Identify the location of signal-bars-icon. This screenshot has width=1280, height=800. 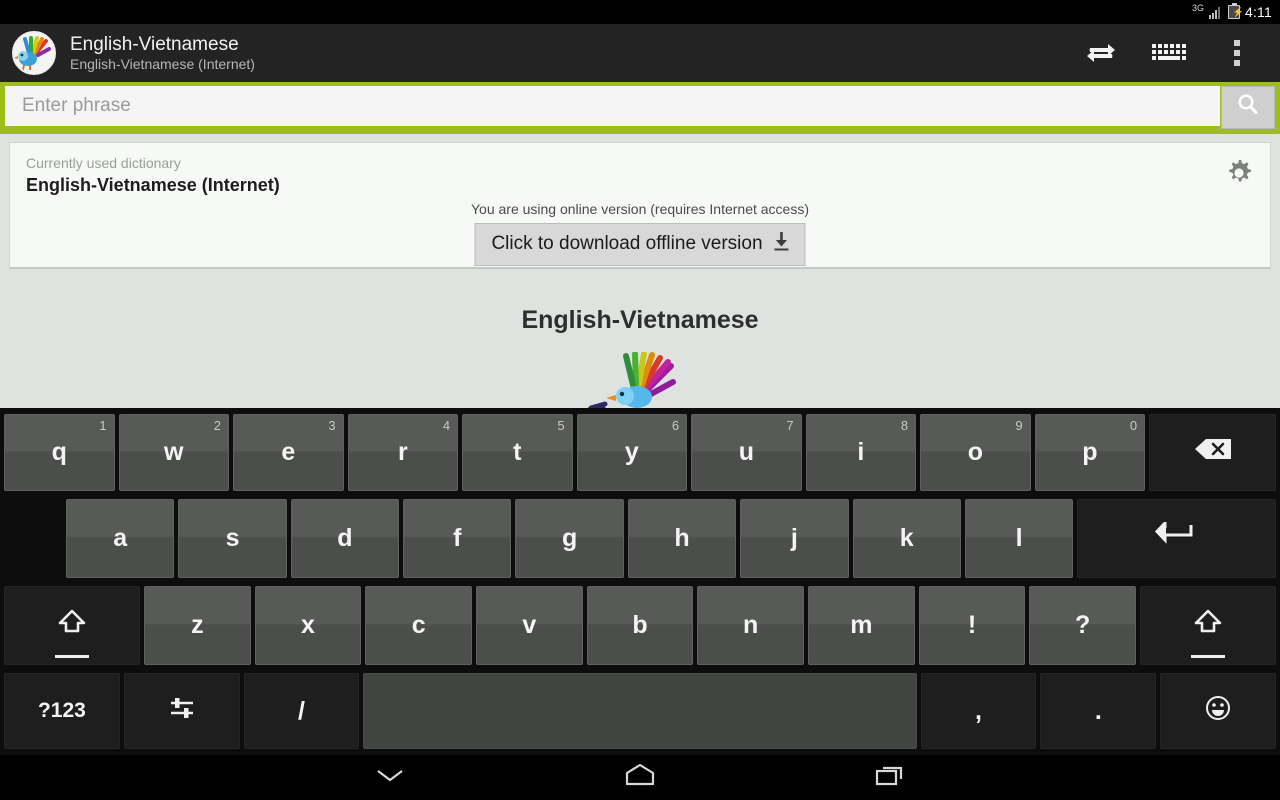
(1215, 12).